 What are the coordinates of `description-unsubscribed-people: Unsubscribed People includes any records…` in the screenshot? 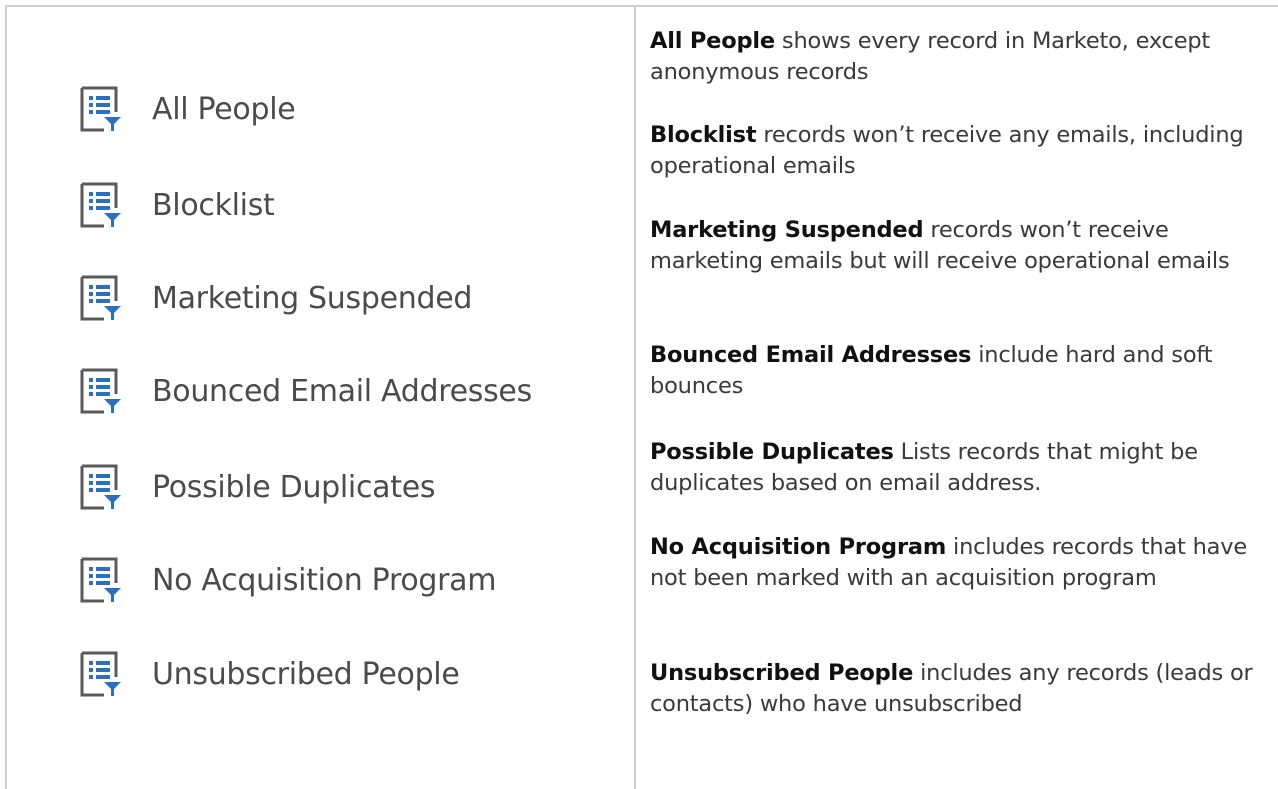 It's located at (955, 689).